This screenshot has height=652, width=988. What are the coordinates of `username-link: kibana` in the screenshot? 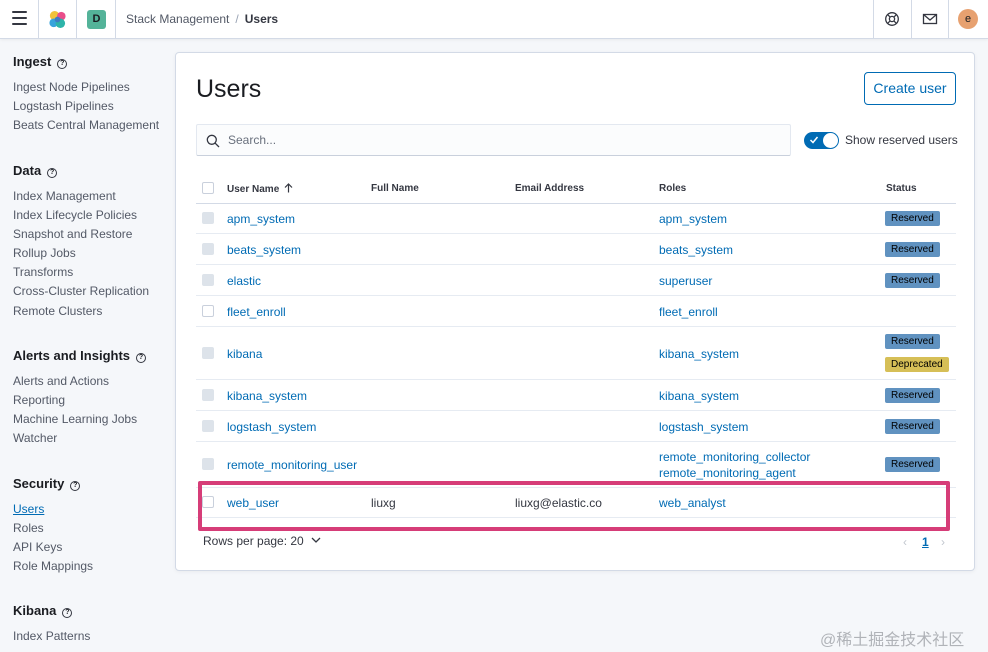 It's located at (244, 354).